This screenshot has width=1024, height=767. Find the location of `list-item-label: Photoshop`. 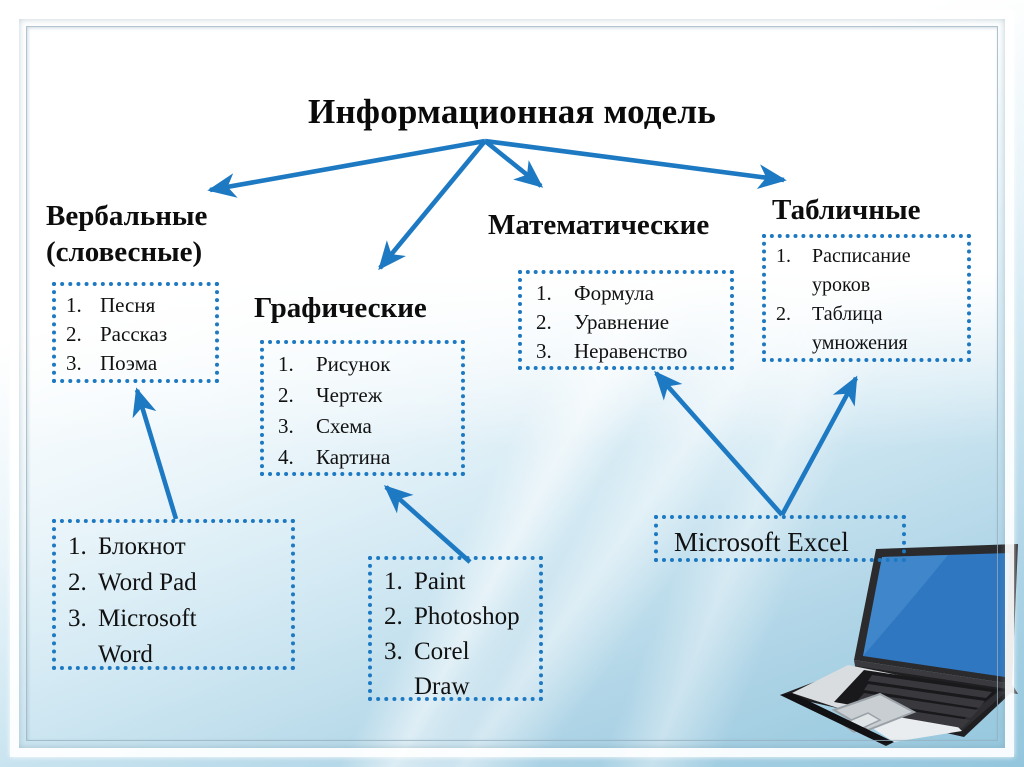

list-item-label: Photoshop is located at coordinates (467, 616).